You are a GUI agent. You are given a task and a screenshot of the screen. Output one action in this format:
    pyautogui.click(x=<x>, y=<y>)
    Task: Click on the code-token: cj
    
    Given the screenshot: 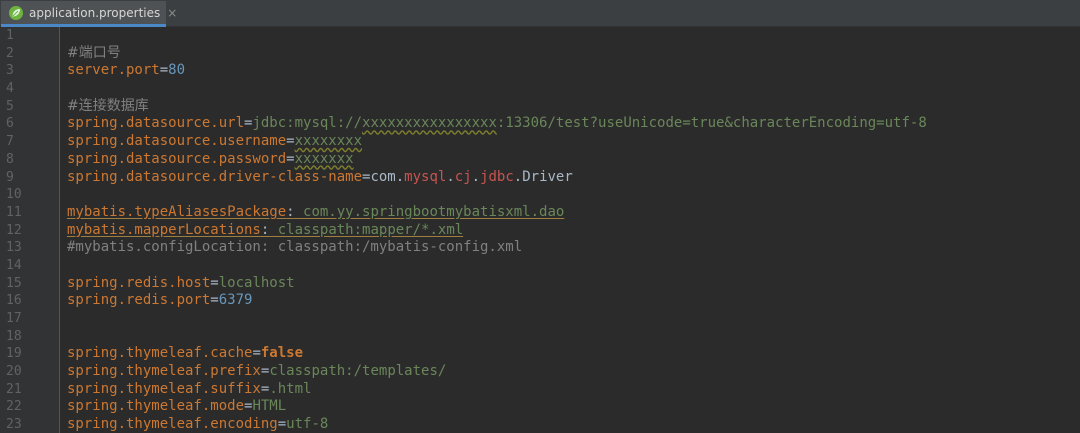 What is the action you would take?
    pyautogui.click(x=463, y=176)
    